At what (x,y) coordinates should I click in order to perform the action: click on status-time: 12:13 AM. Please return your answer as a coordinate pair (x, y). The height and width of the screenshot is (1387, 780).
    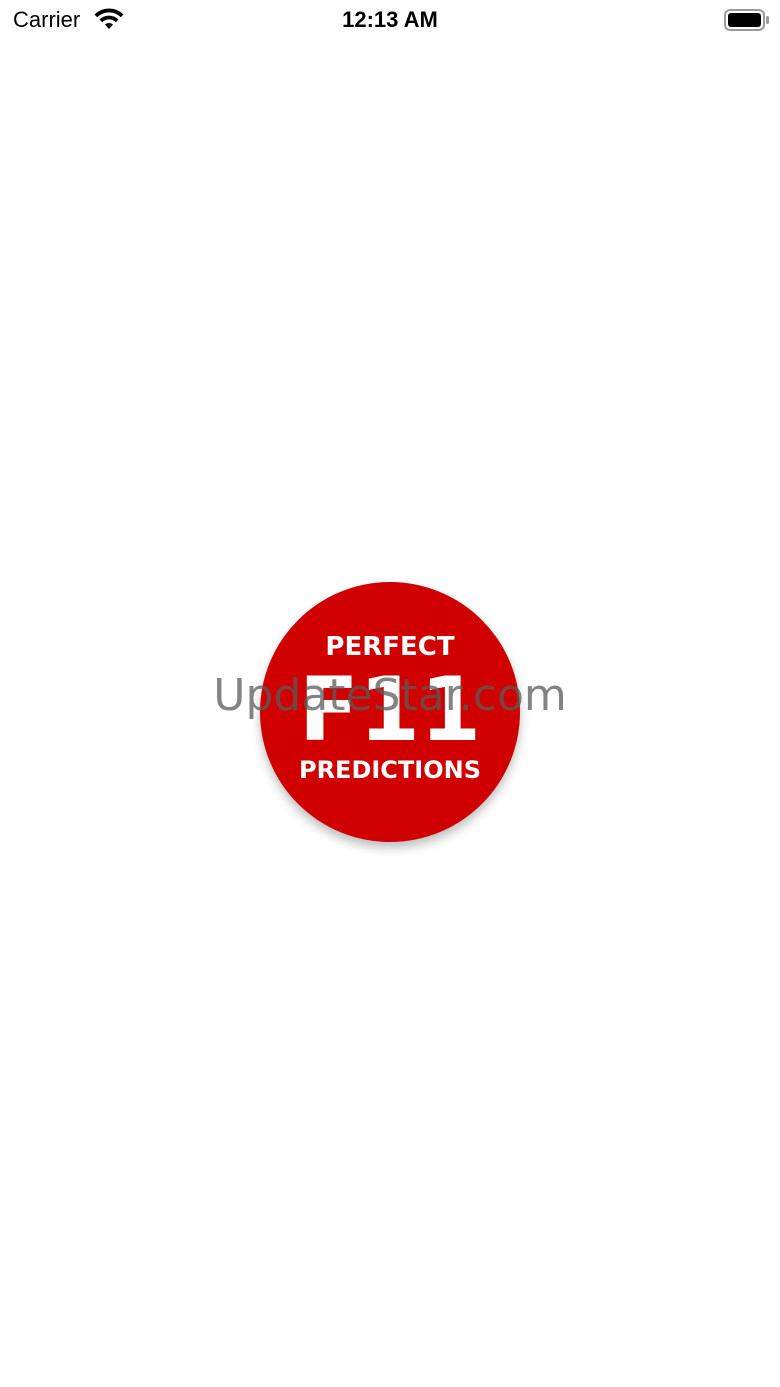
    Looking at the image, I should click on (390, 19).